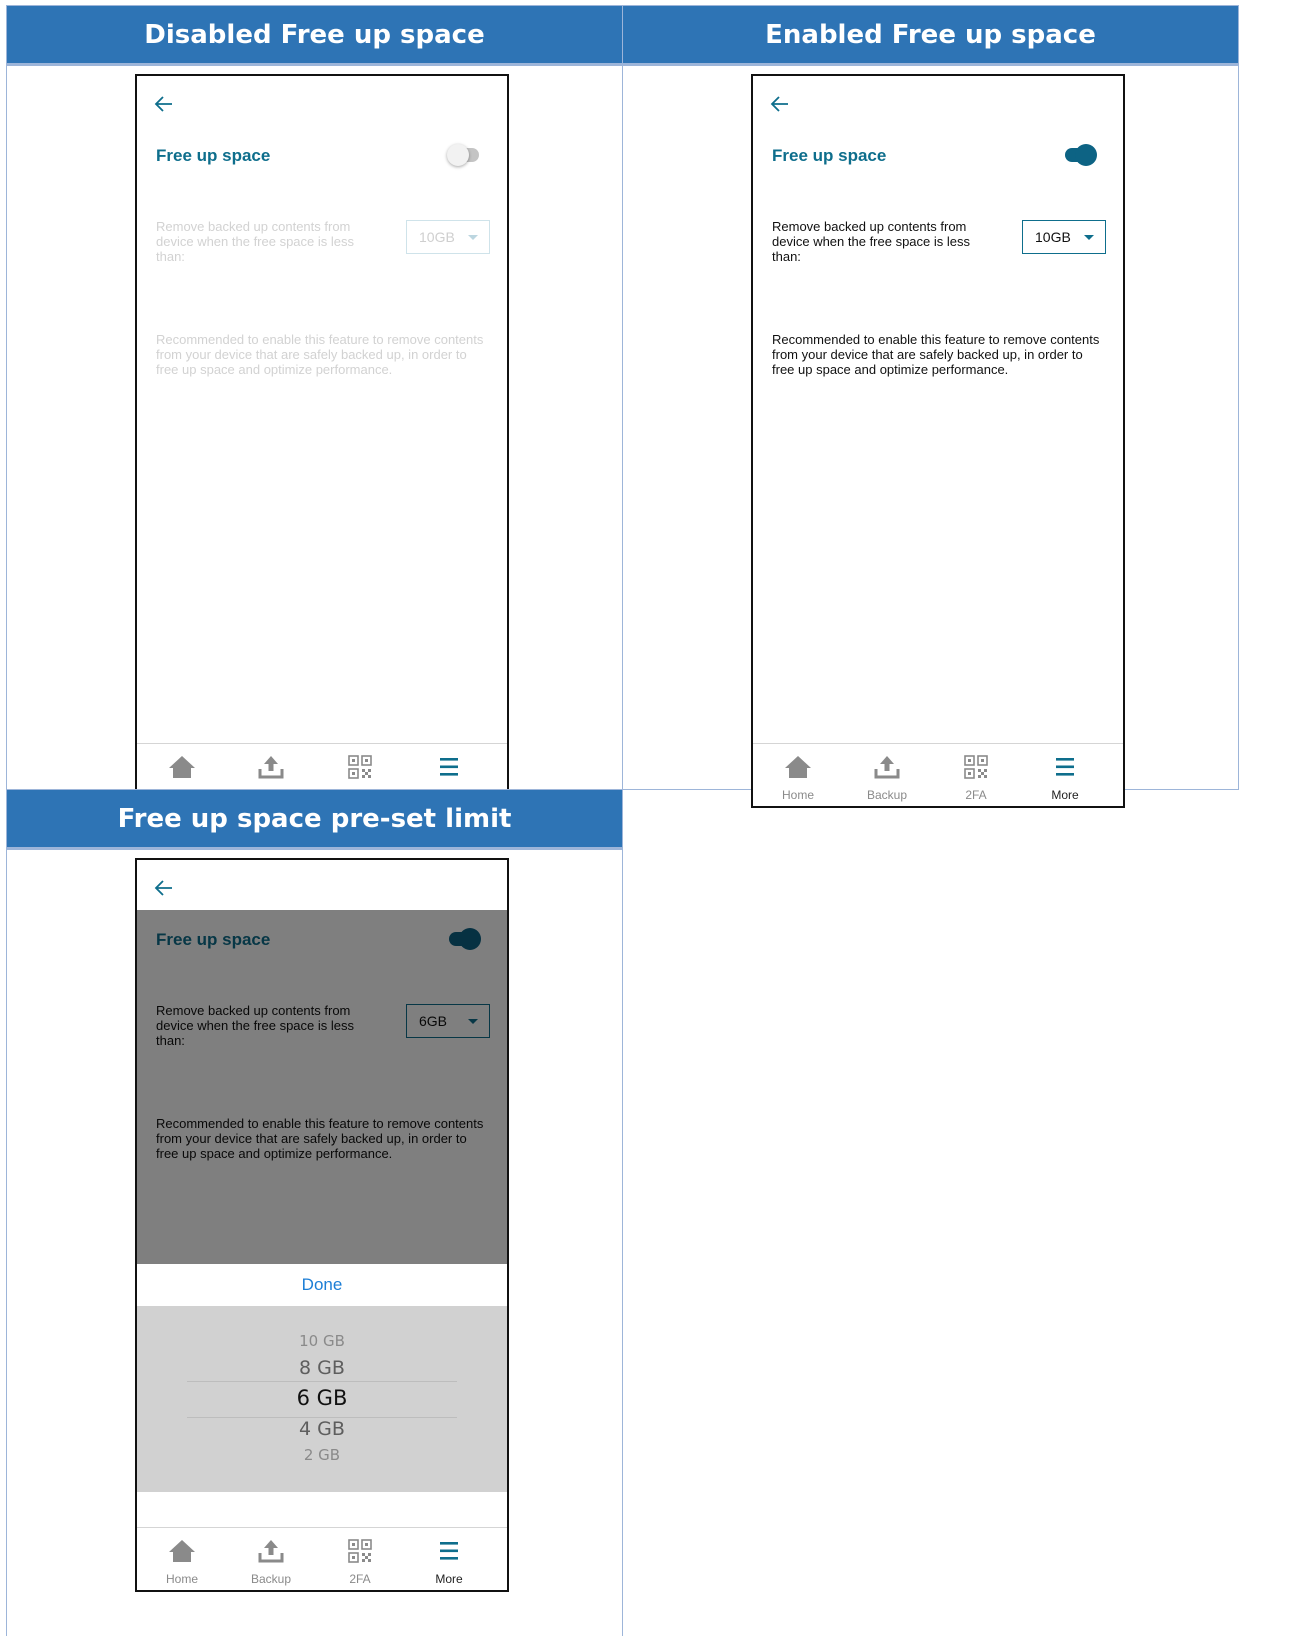  I want to click on panel-header: Enabled Free up space, so click(930, 36).